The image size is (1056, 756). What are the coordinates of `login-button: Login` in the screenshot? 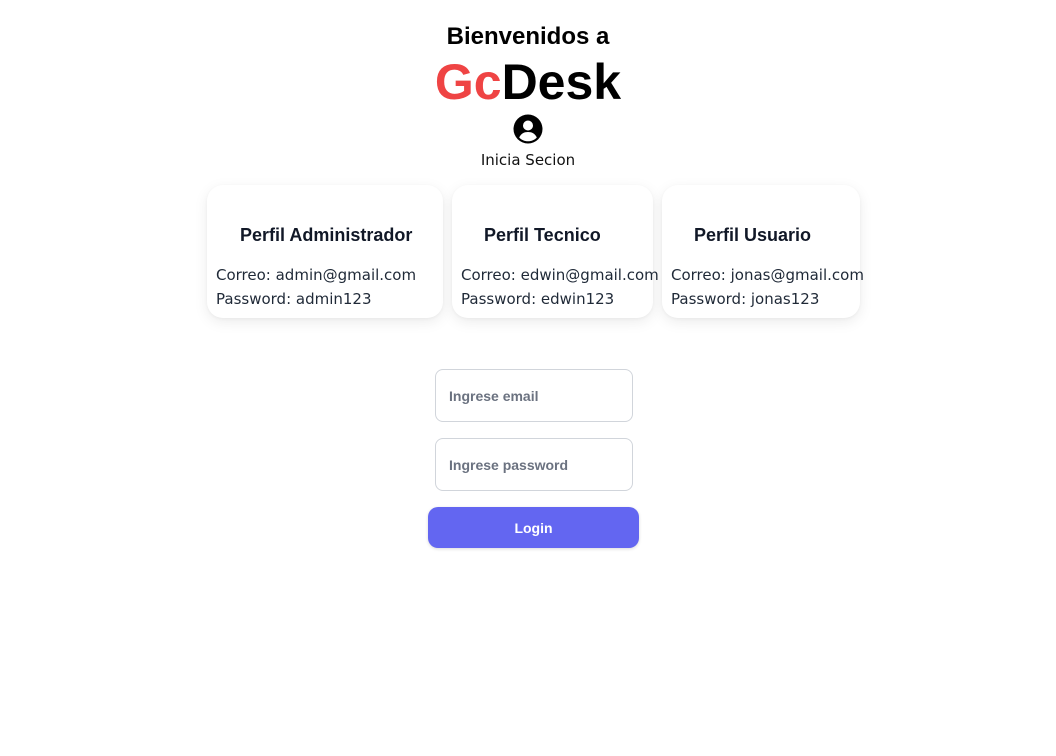 It's located at (533, 527).